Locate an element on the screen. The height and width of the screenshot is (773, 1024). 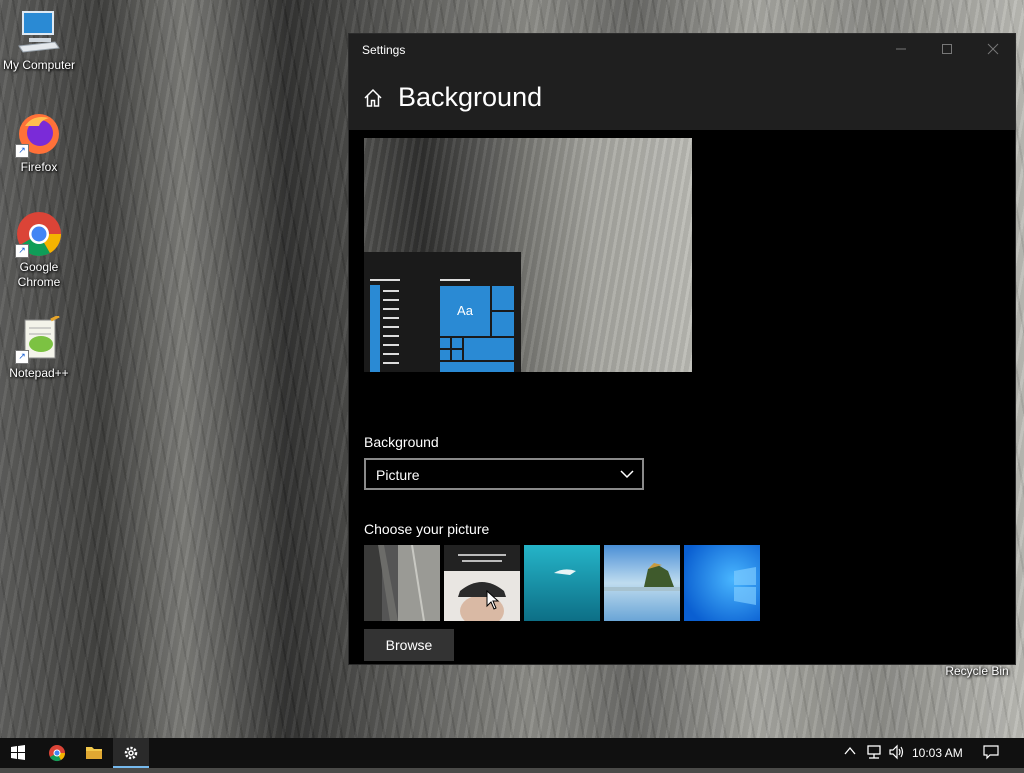
home-button is located at coordinates (373, 100).